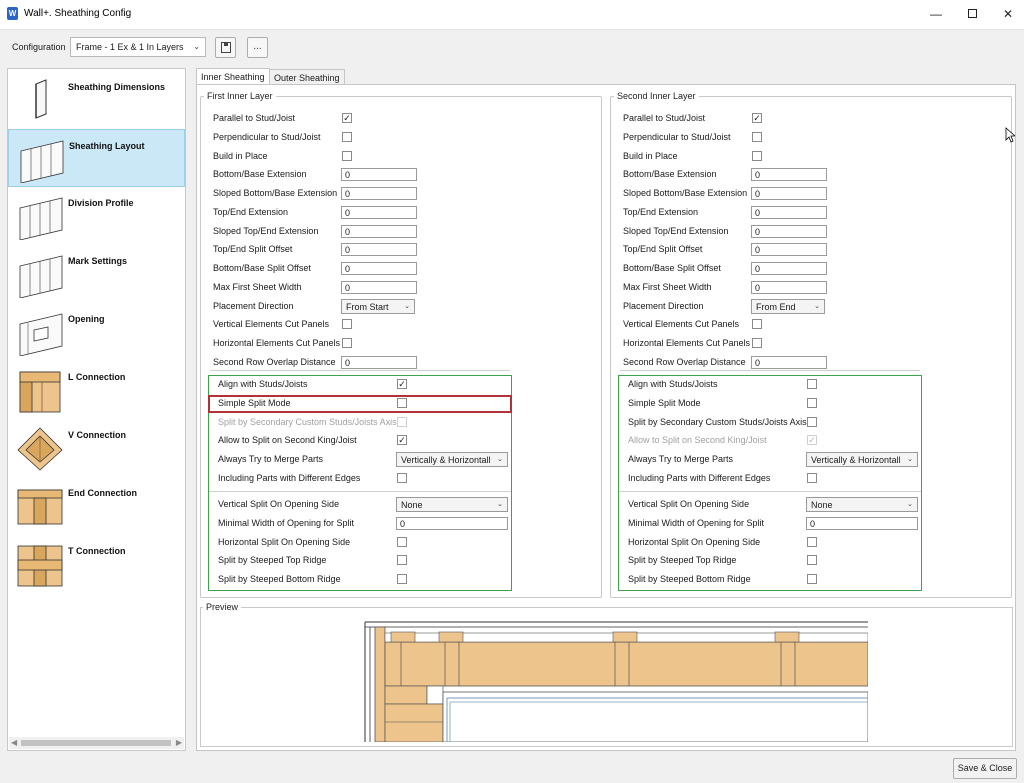  I want to click on floppy-disk-icon, so click(225, 47).